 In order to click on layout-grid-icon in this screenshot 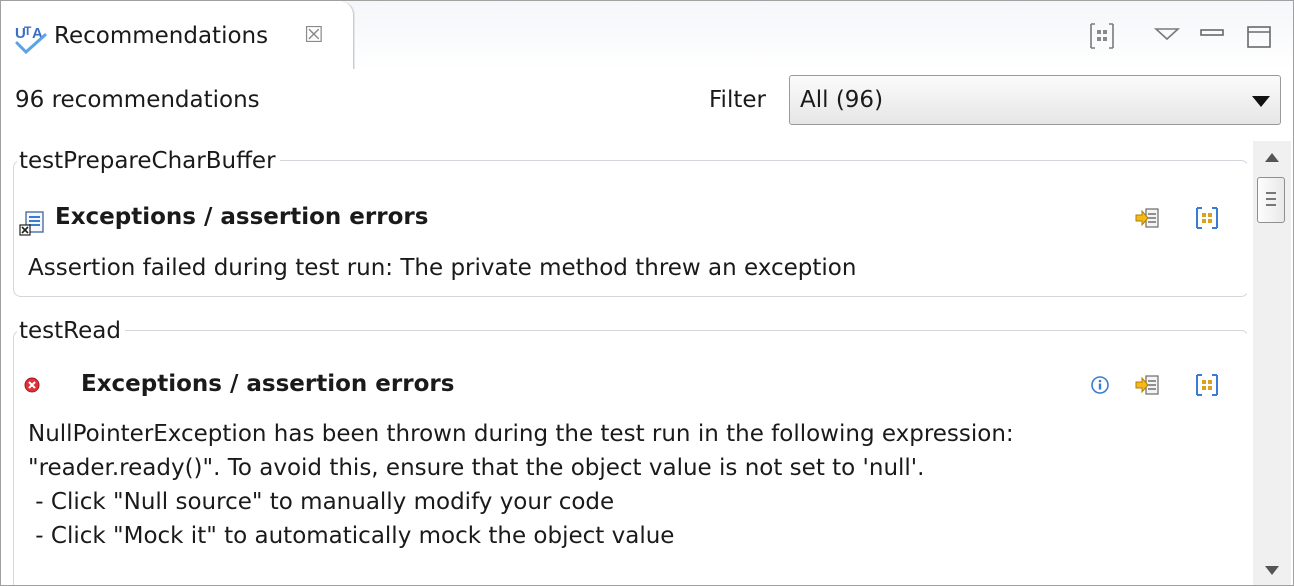, I will do `click(1102, 36)`.